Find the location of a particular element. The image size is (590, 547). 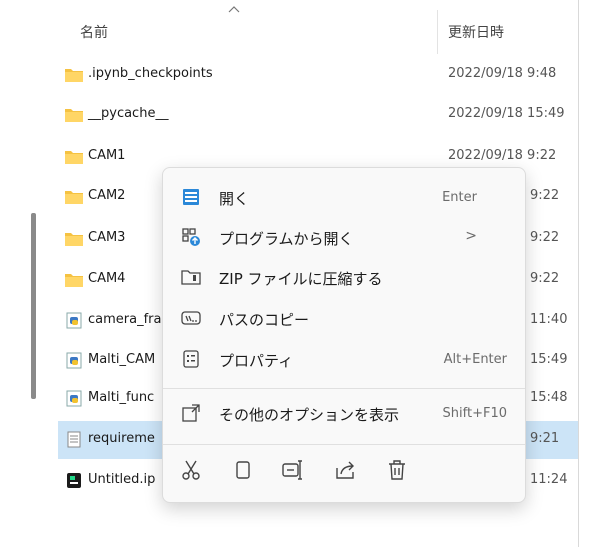

menu-item-shortcut: Alt+Enter is located at coordinates (475, 359).